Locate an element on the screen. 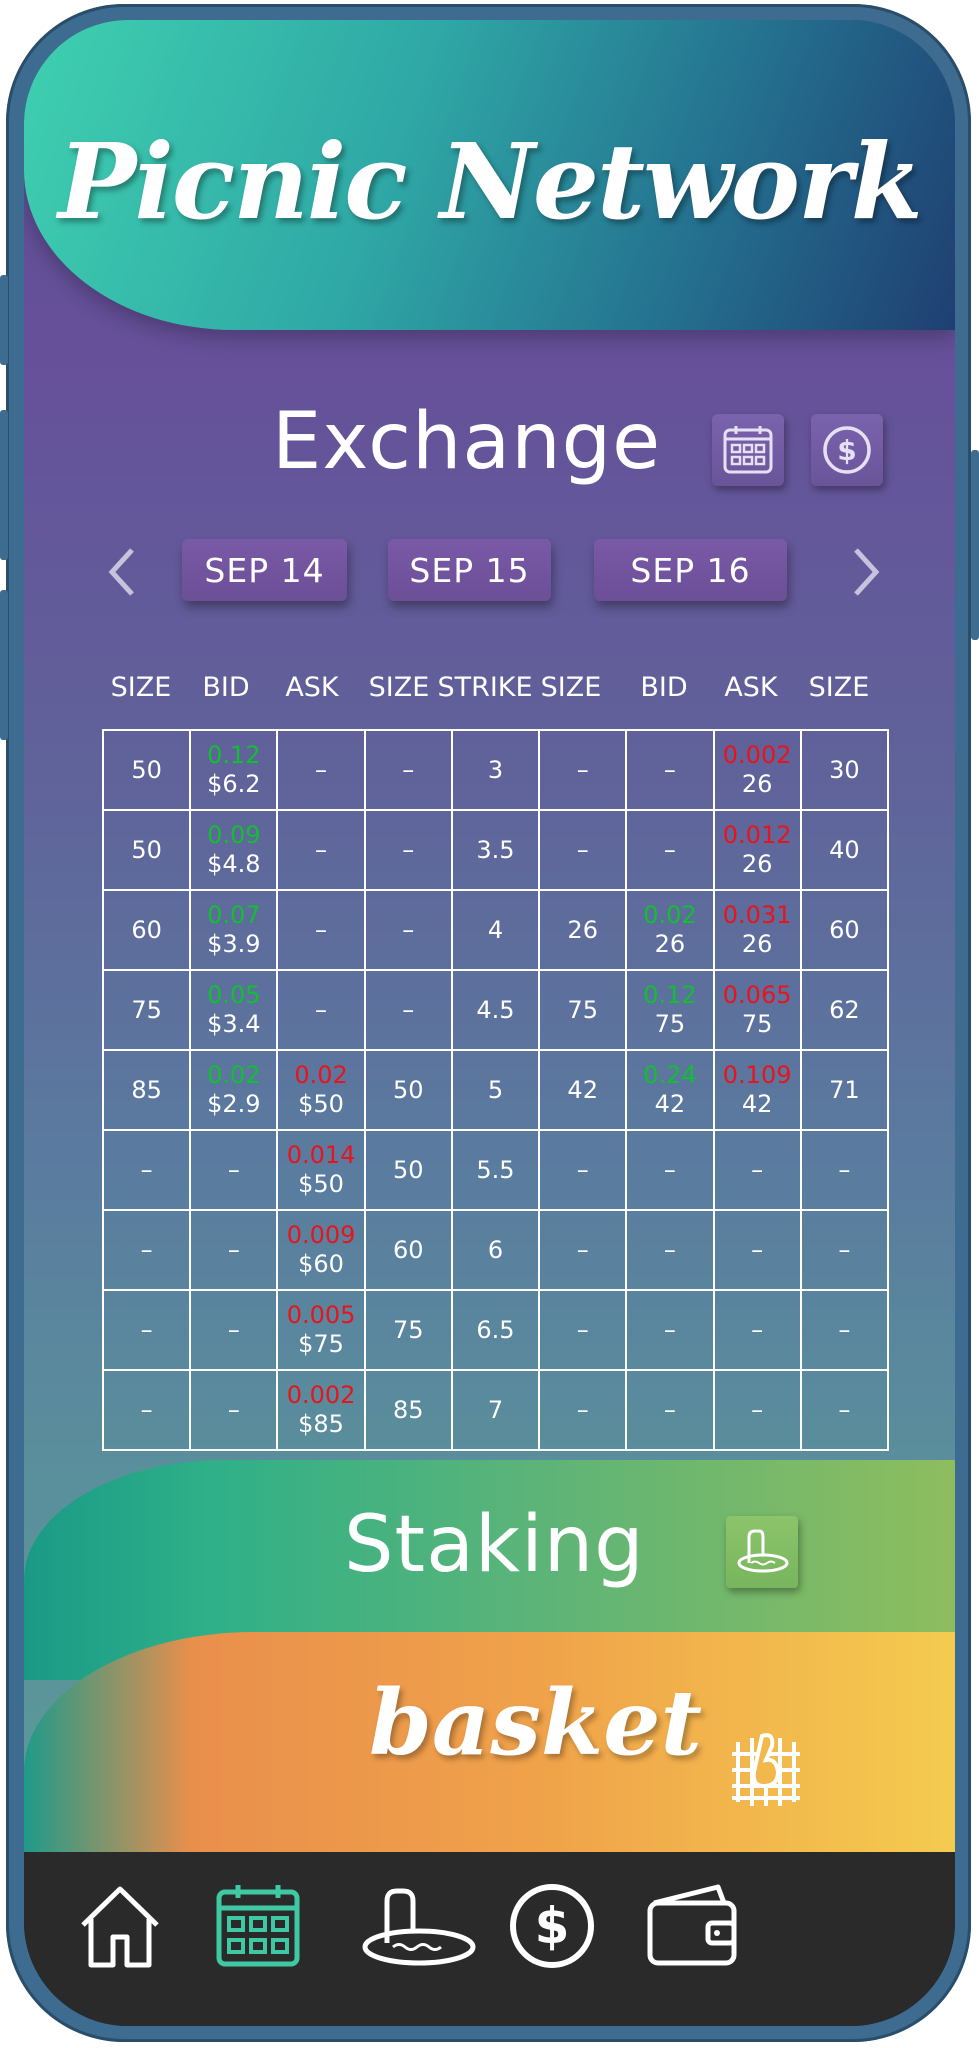  cell-bid-left: 0.02 $2.9 is located at coordinates (234, 1090).